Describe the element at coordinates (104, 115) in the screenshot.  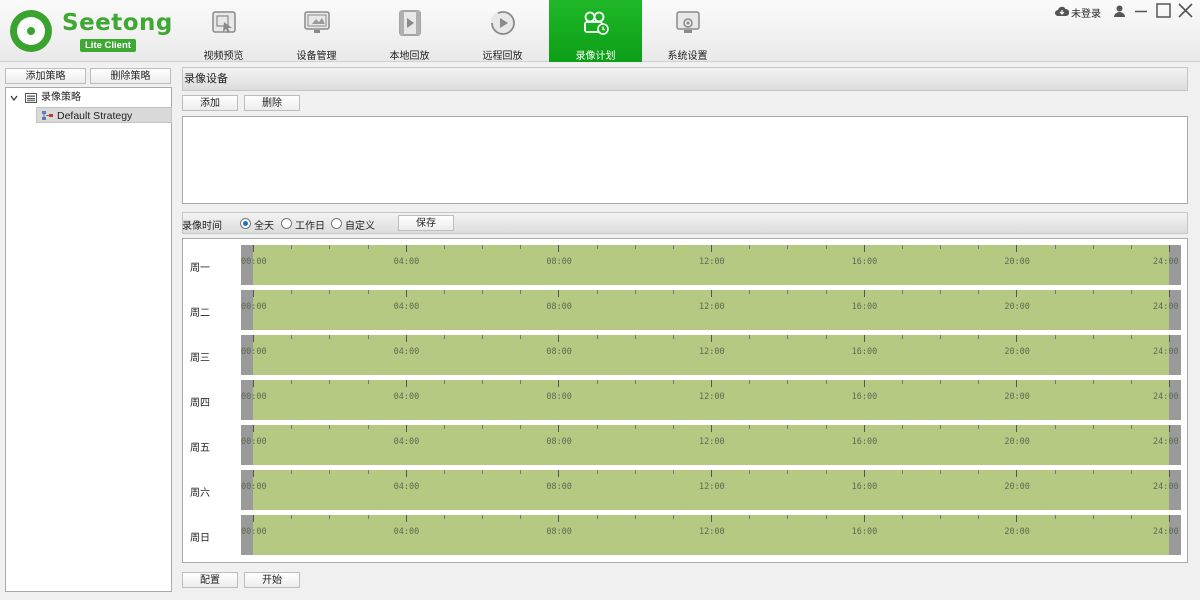
I see `tree-item-default-strategy: Default Strategy` at that location.